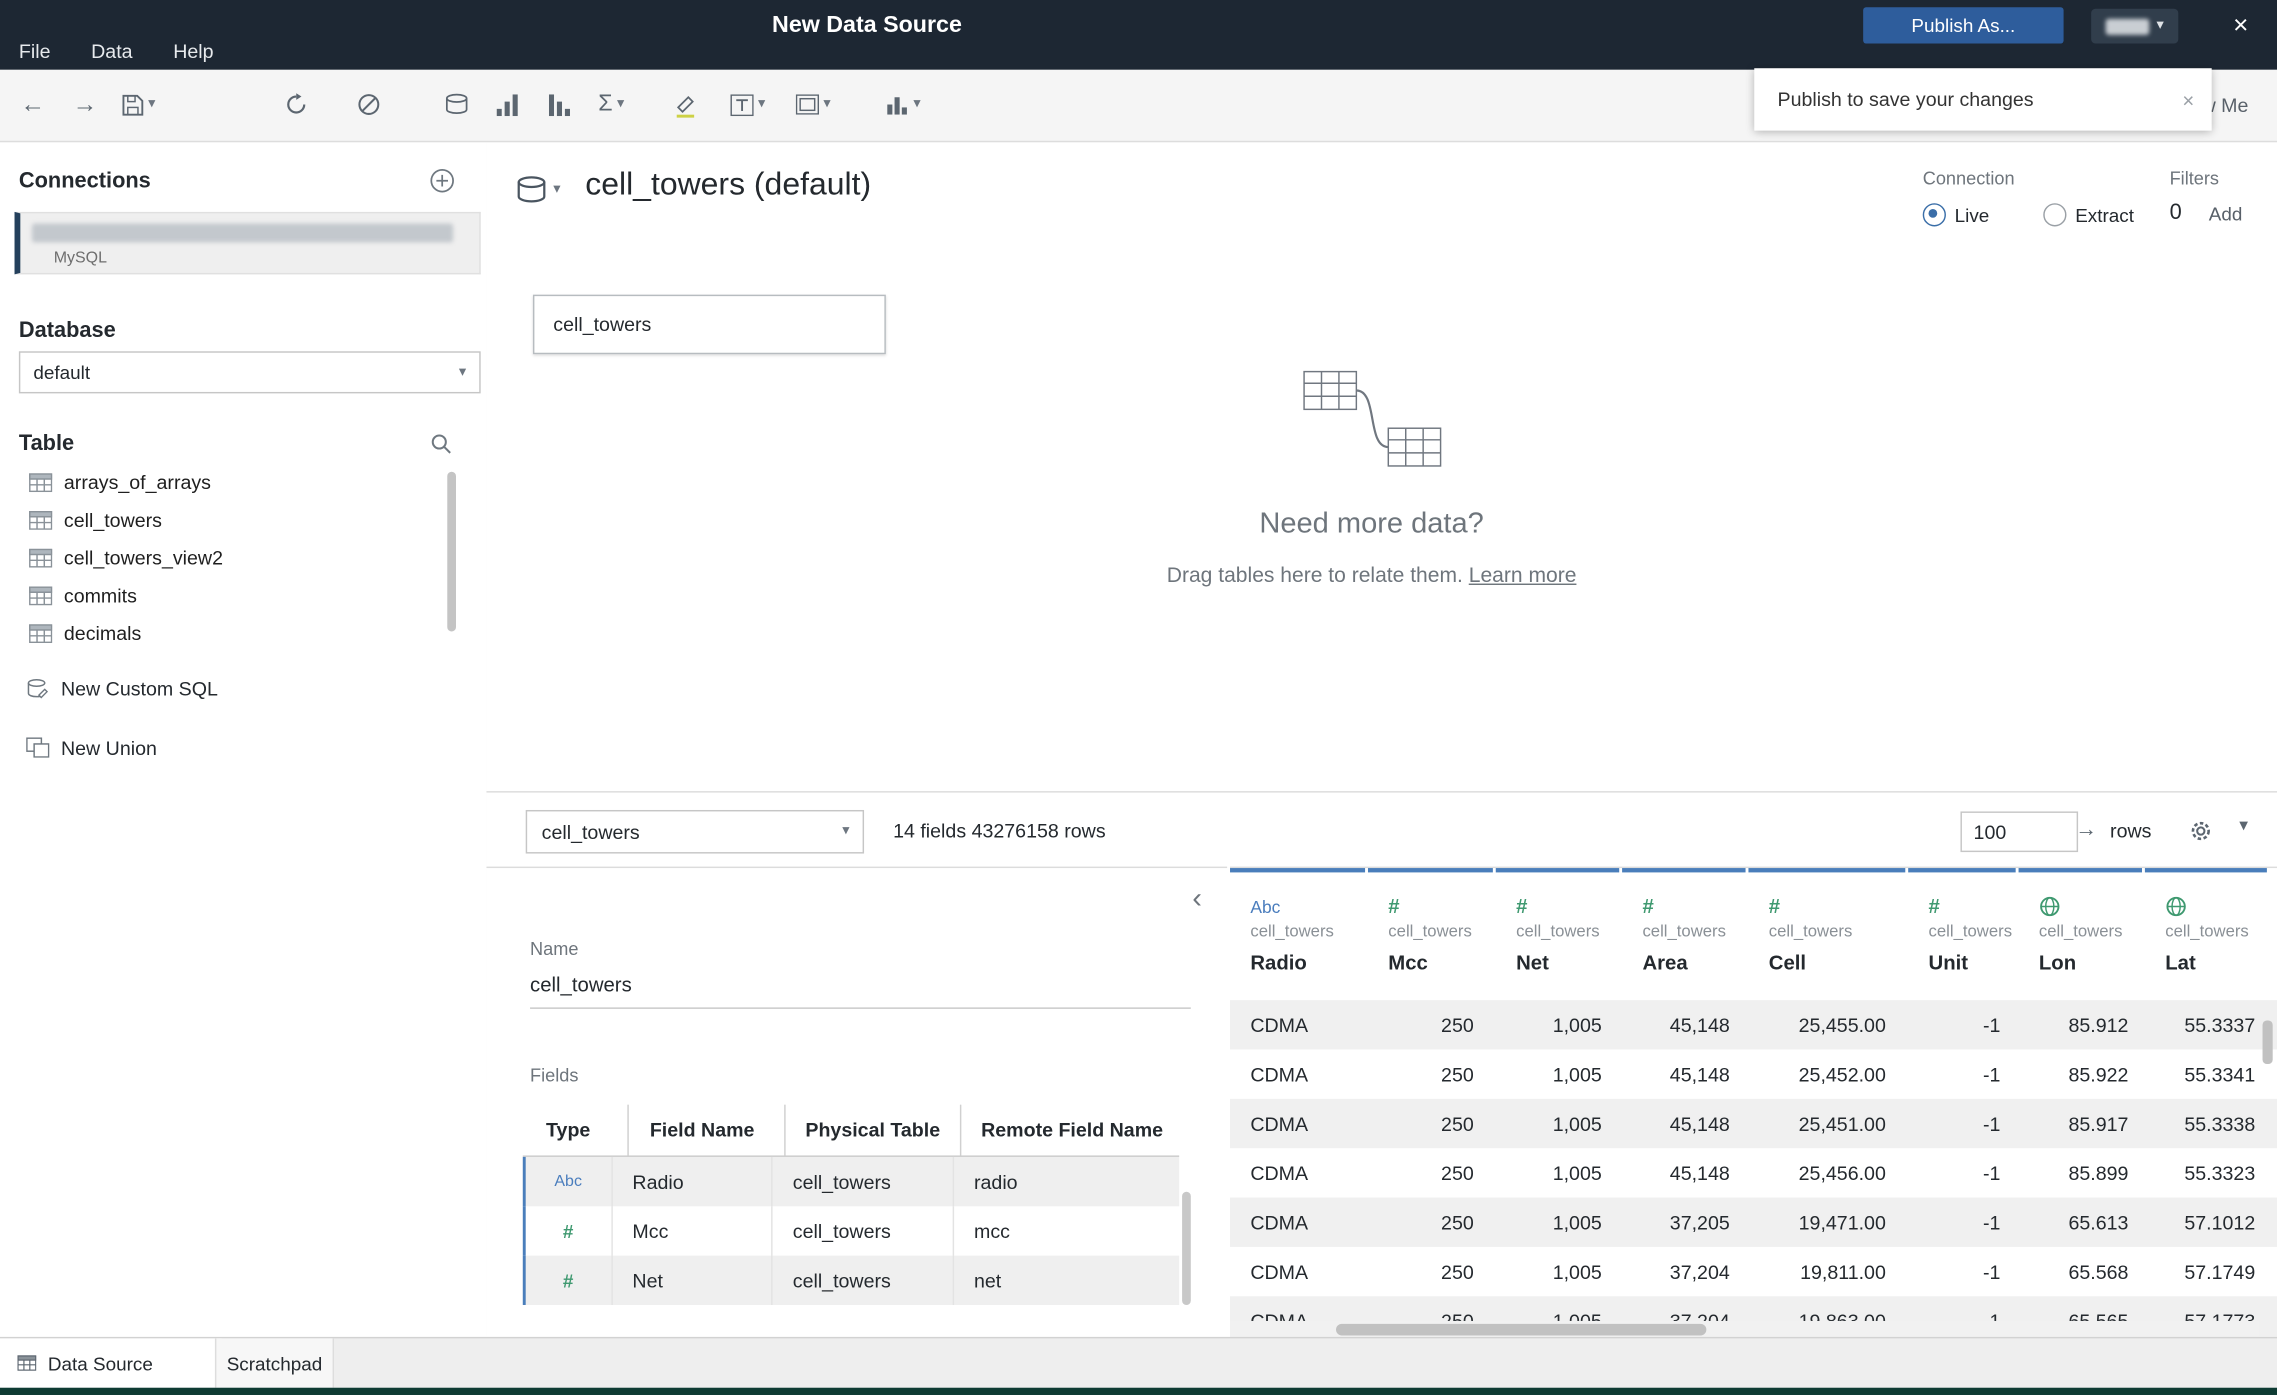  What do you see at coordinates (611, 105) in the screenshot?
I see `totals-icon: Σ ▾` at bounding box center [611, 105].